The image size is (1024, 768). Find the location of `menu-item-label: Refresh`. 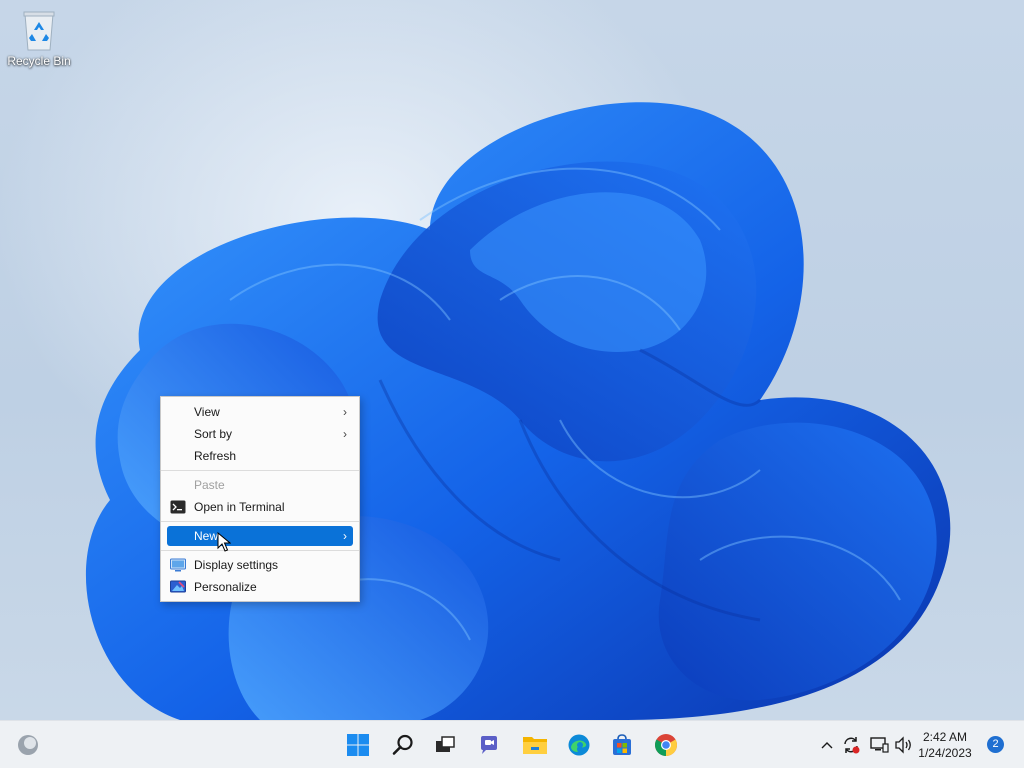

menu-item-label: Refresh is located at coordinates (215, 456).